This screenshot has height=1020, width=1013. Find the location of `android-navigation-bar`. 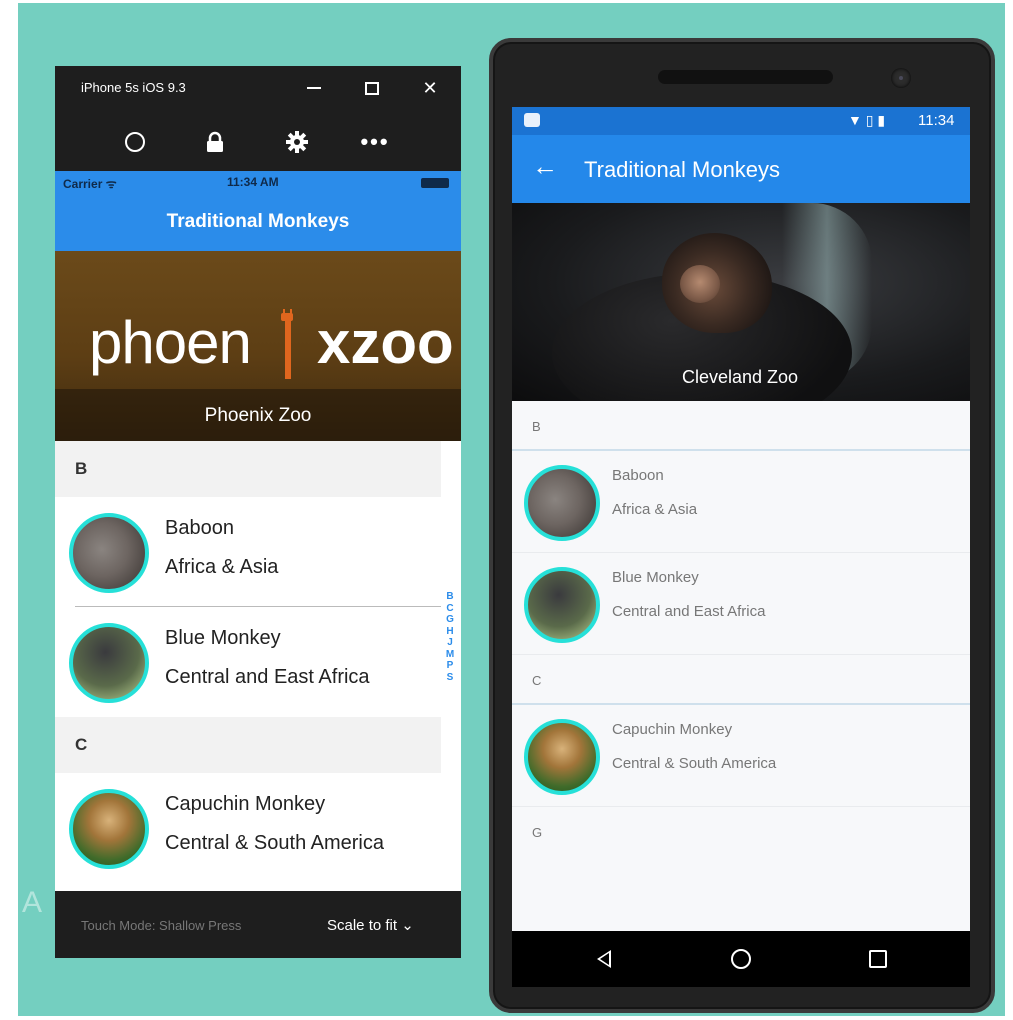

android-navigation-bar is located at coordinates (741, 959).